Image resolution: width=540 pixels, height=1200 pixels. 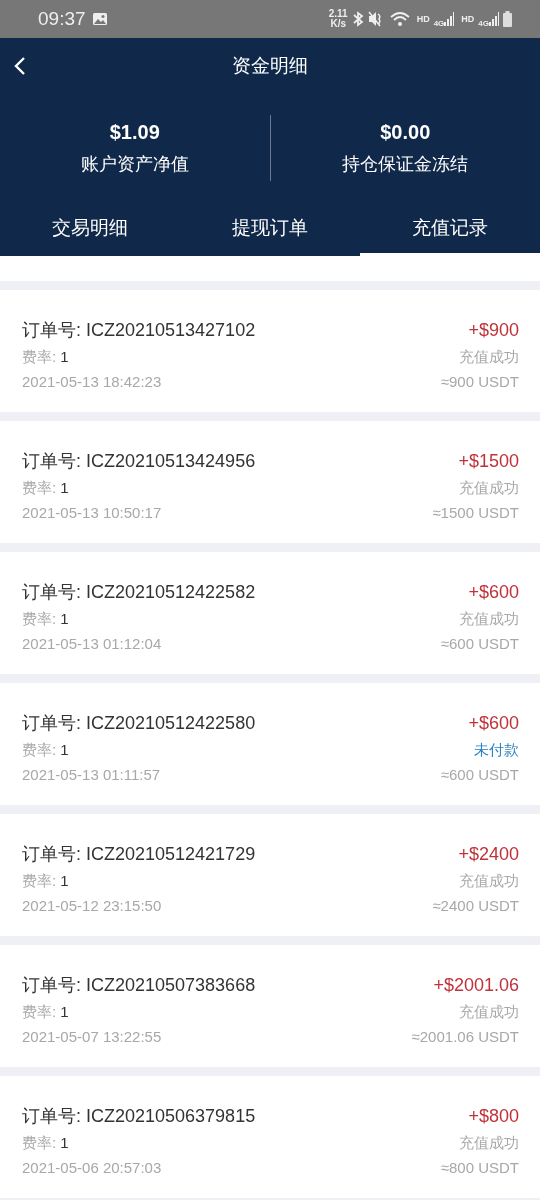 I want to click on battery-icon, so click(x=507, y=19).